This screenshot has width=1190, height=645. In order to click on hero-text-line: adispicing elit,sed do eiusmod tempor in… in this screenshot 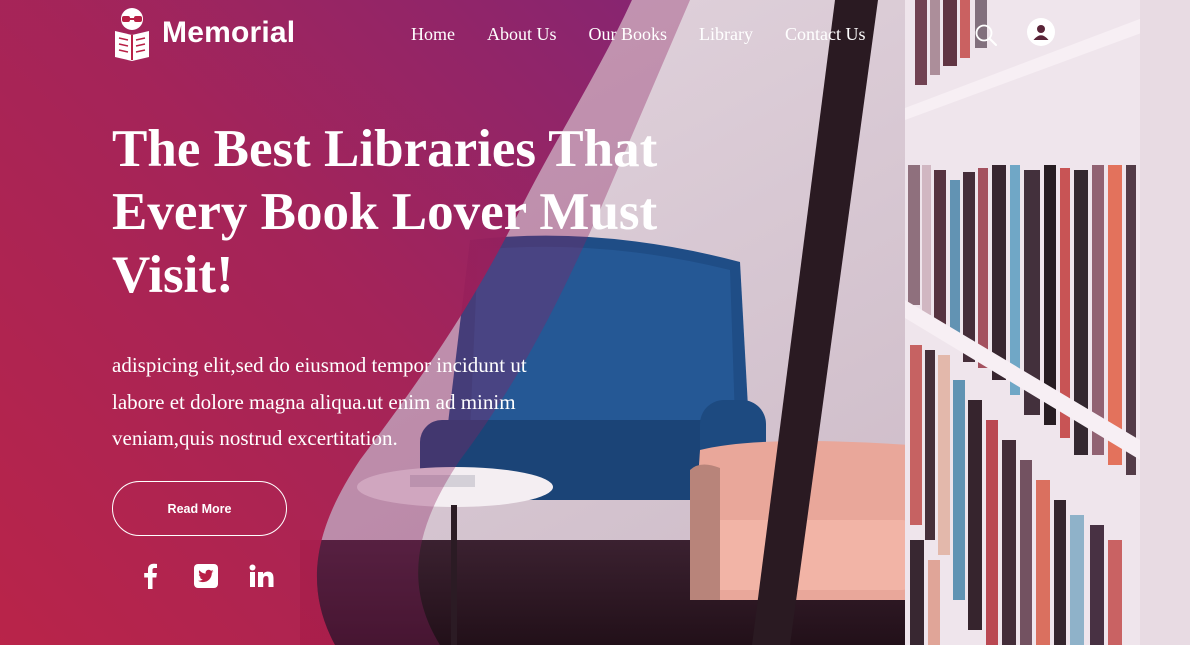, I will do `click(319, 365)`.